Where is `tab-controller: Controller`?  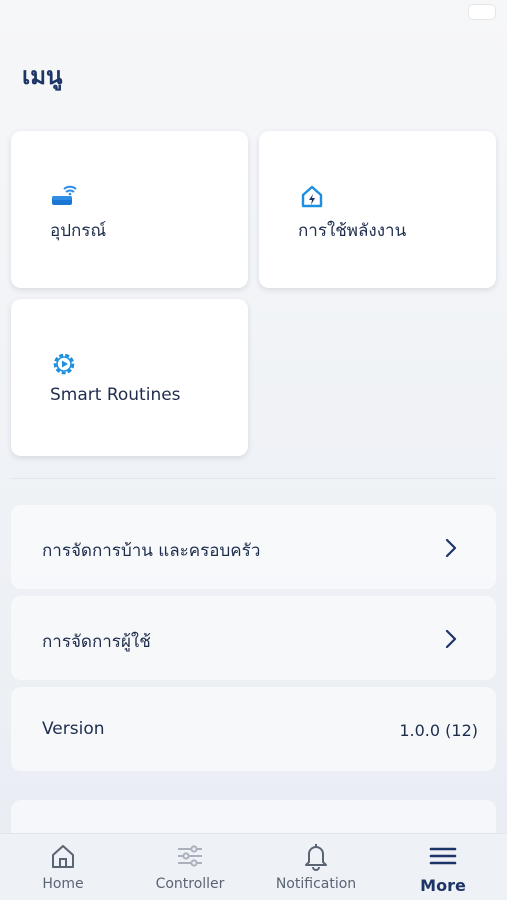
tab-controller: Controller is located at coordinates (190, 867).